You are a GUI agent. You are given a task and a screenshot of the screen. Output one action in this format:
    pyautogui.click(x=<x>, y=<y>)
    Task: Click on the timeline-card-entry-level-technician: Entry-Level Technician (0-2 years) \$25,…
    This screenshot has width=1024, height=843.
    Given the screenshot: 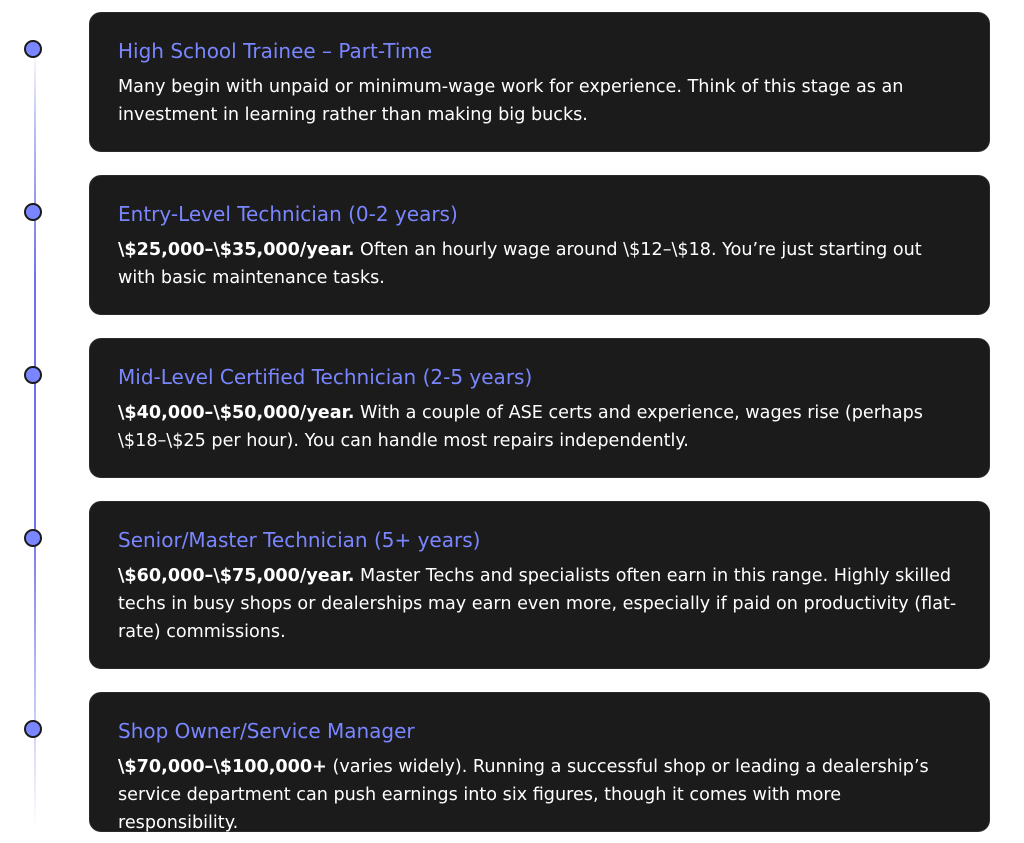 What is the action you would take?
    pyautogui.click(x=539, y=245)
    